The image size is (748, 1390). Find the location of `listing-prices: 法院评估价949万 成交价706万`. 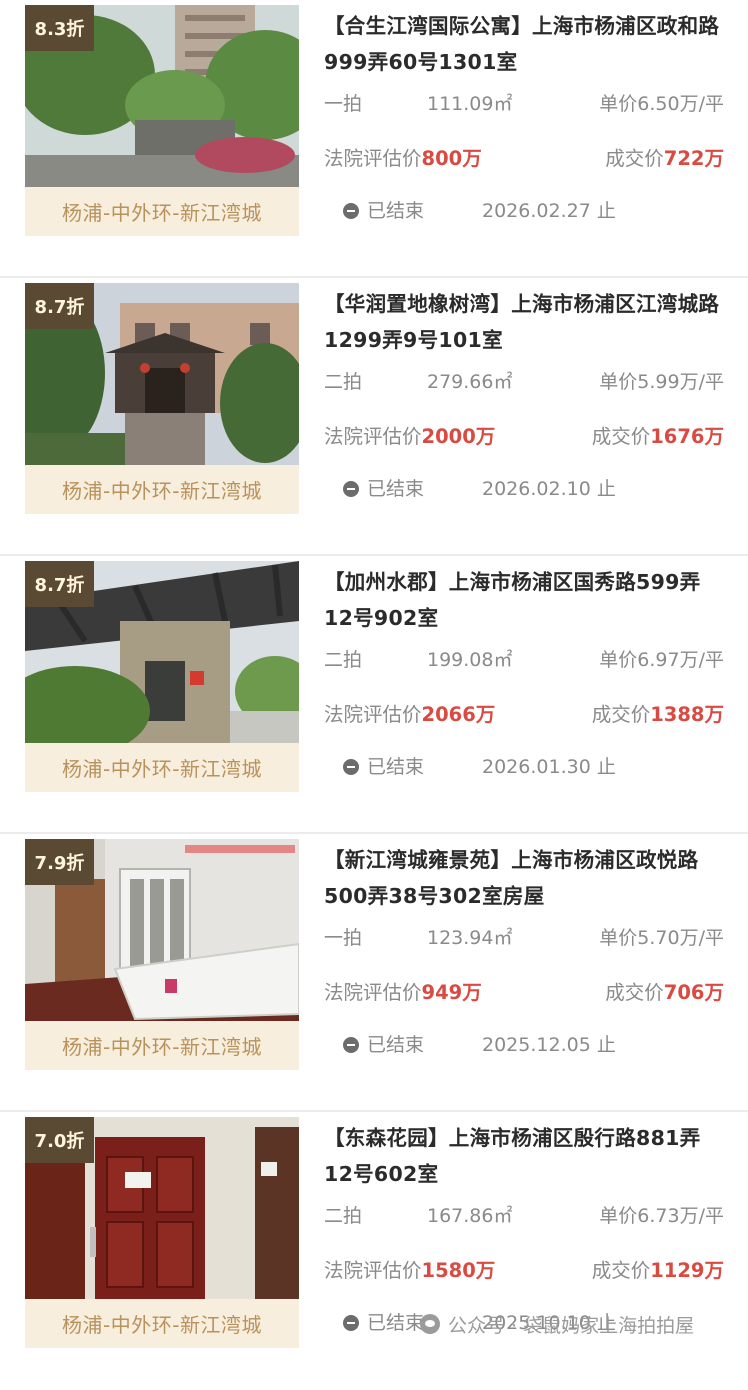

listing-prices: 法院评估价949万 成交价706万 is located at coordinates (524, 991).